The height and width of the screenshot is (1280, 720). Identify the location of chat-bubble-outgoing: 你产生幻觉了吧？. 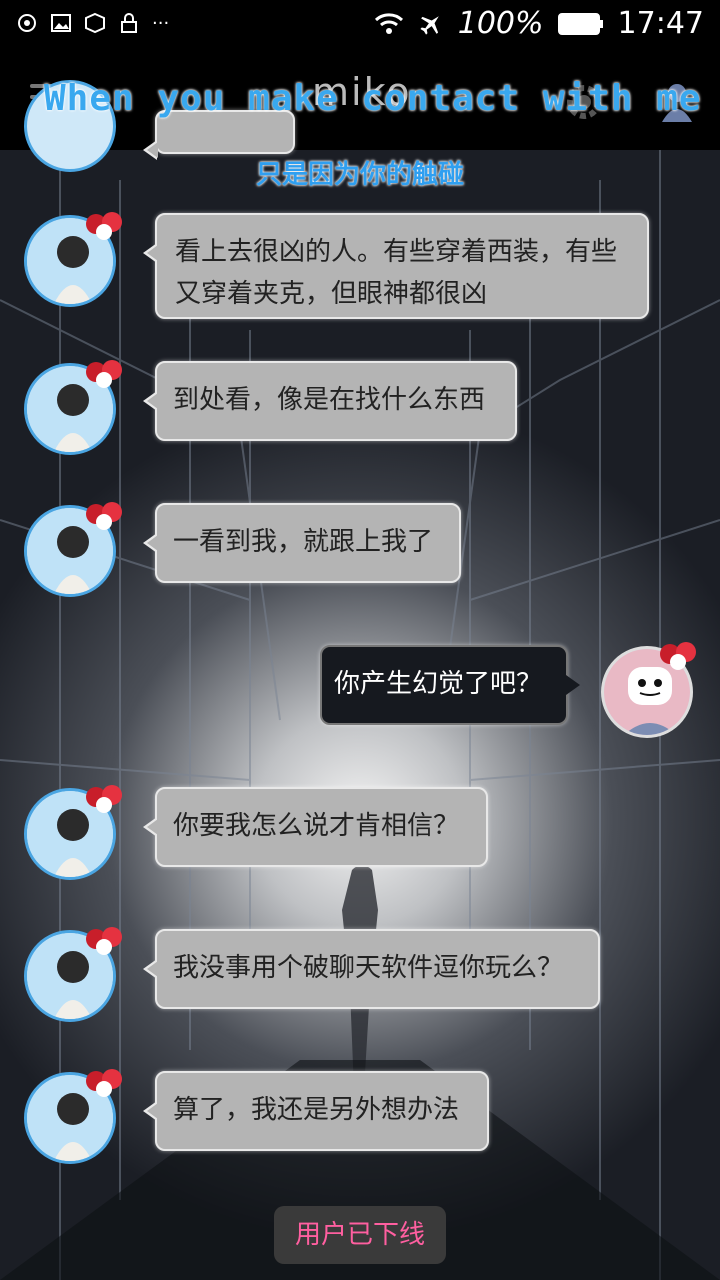
(450, 685).